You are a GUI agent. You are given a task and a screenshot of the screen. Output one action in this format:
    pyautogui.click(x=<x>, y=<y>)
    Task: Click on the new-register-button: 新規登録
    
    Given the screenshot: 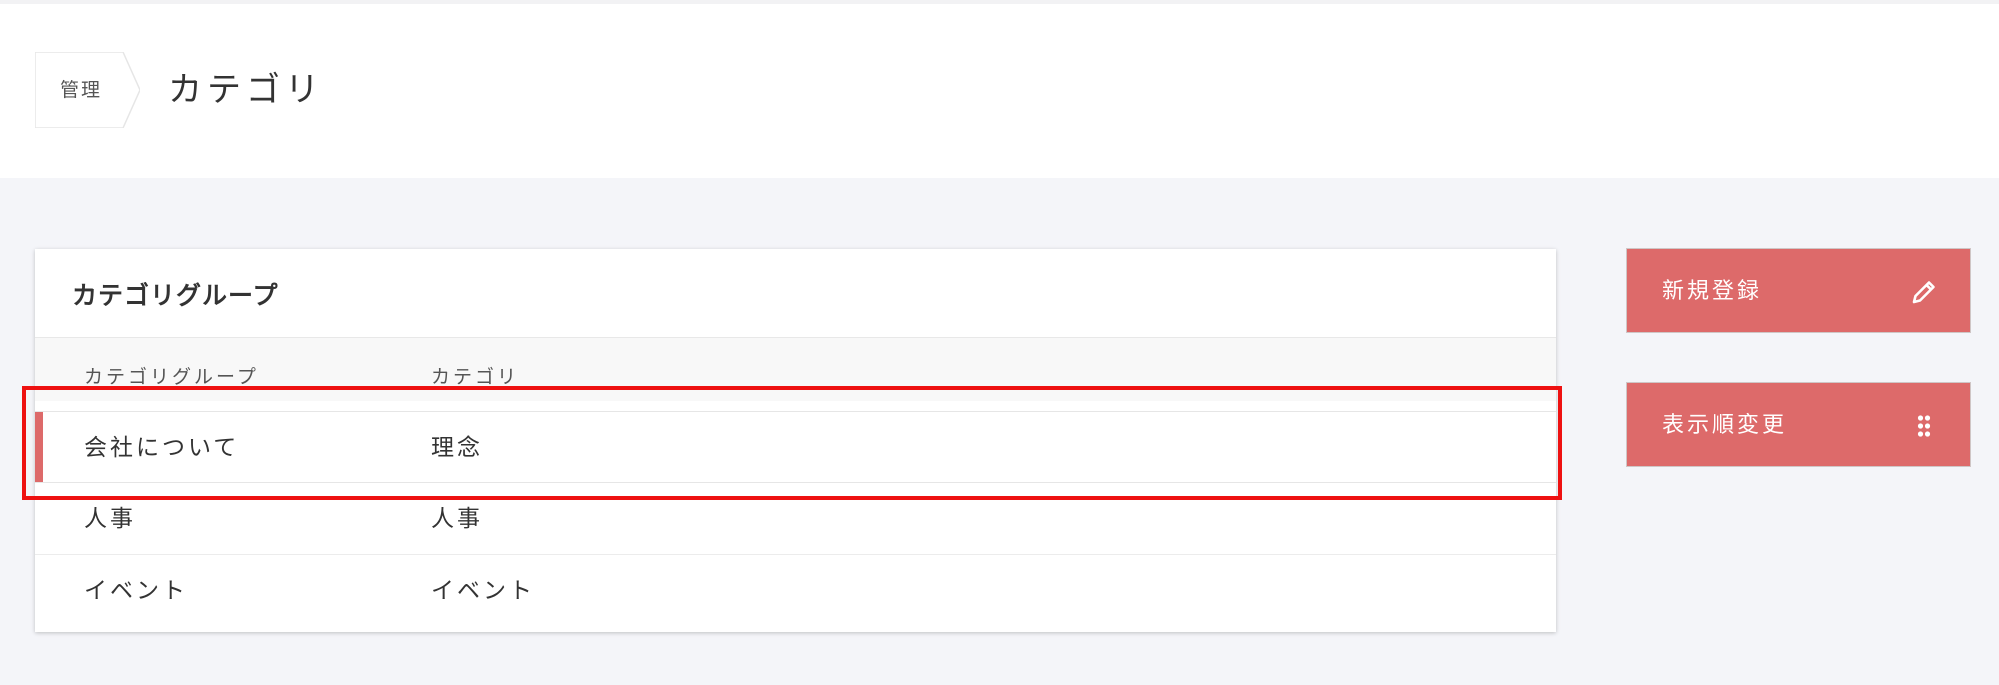 What is the action you would take?
    pyautogui.click(x=1798, y=290)
    